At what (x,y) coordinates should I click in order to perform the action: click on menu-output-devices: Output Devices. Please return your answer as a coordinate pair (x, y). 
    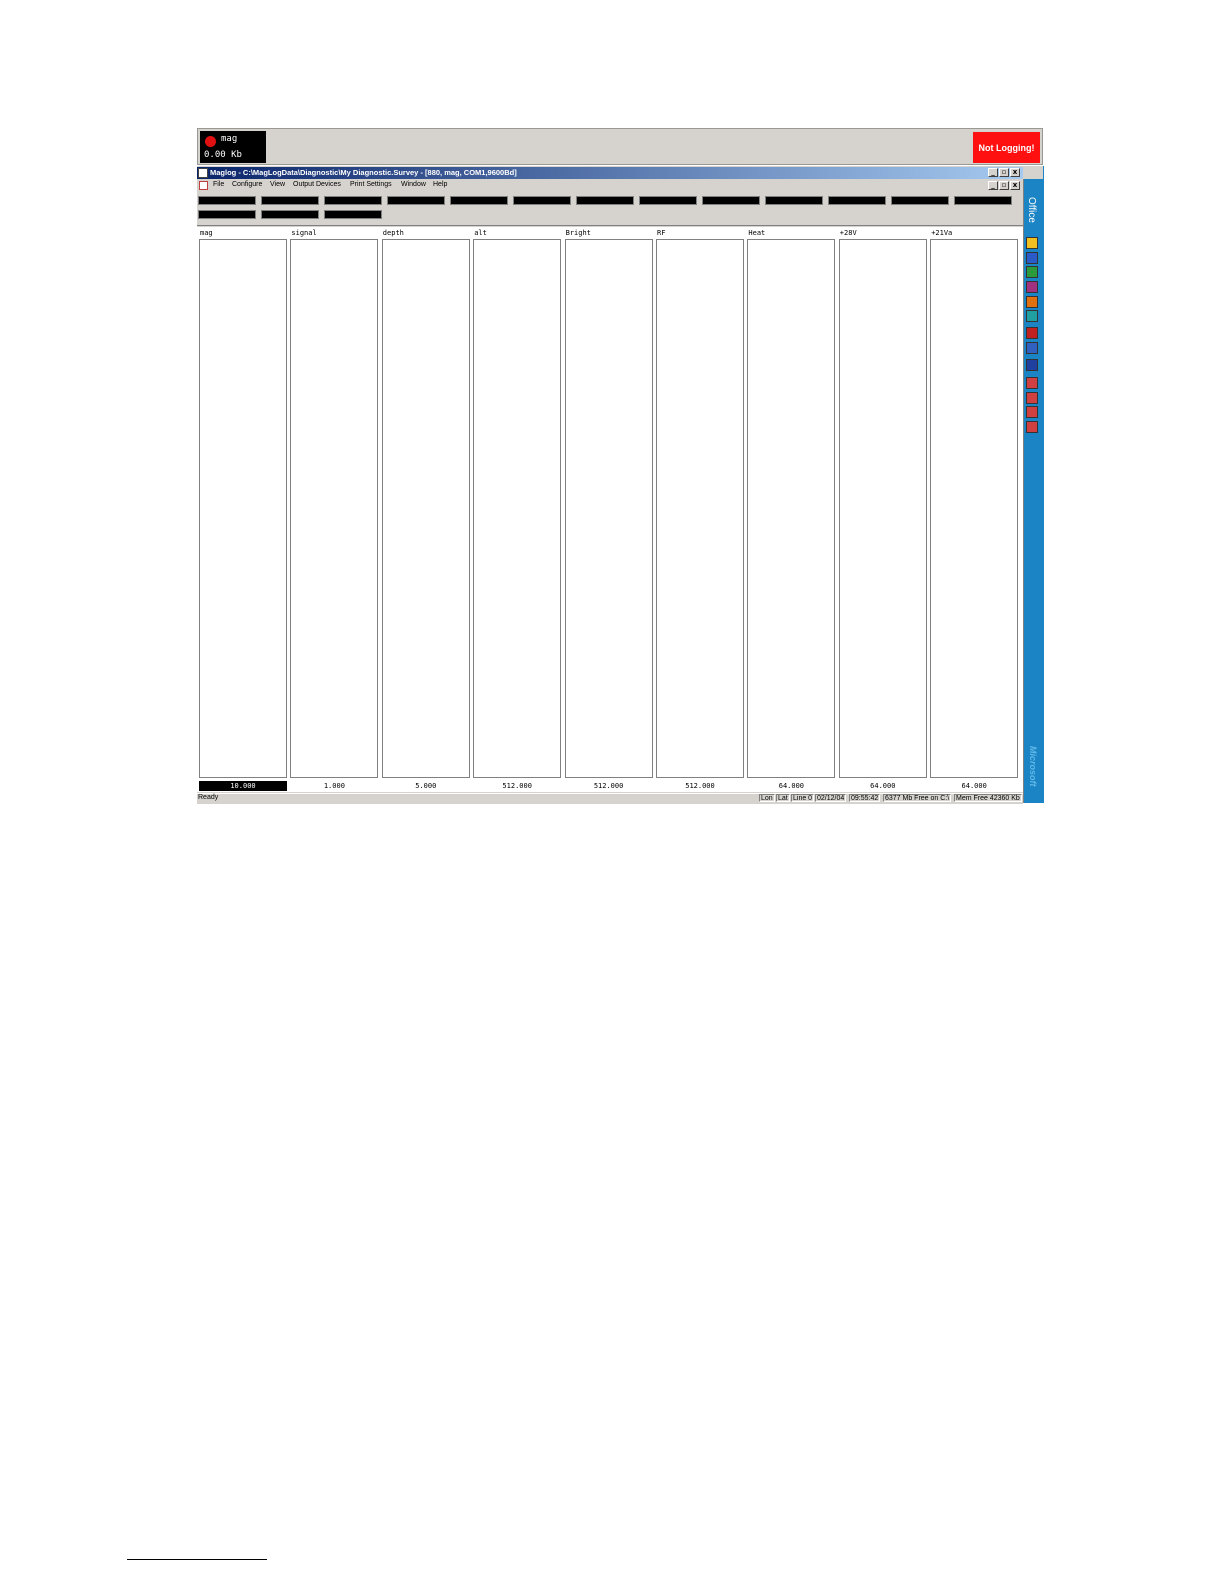
    Looking at the image, I should click on (317, 184).